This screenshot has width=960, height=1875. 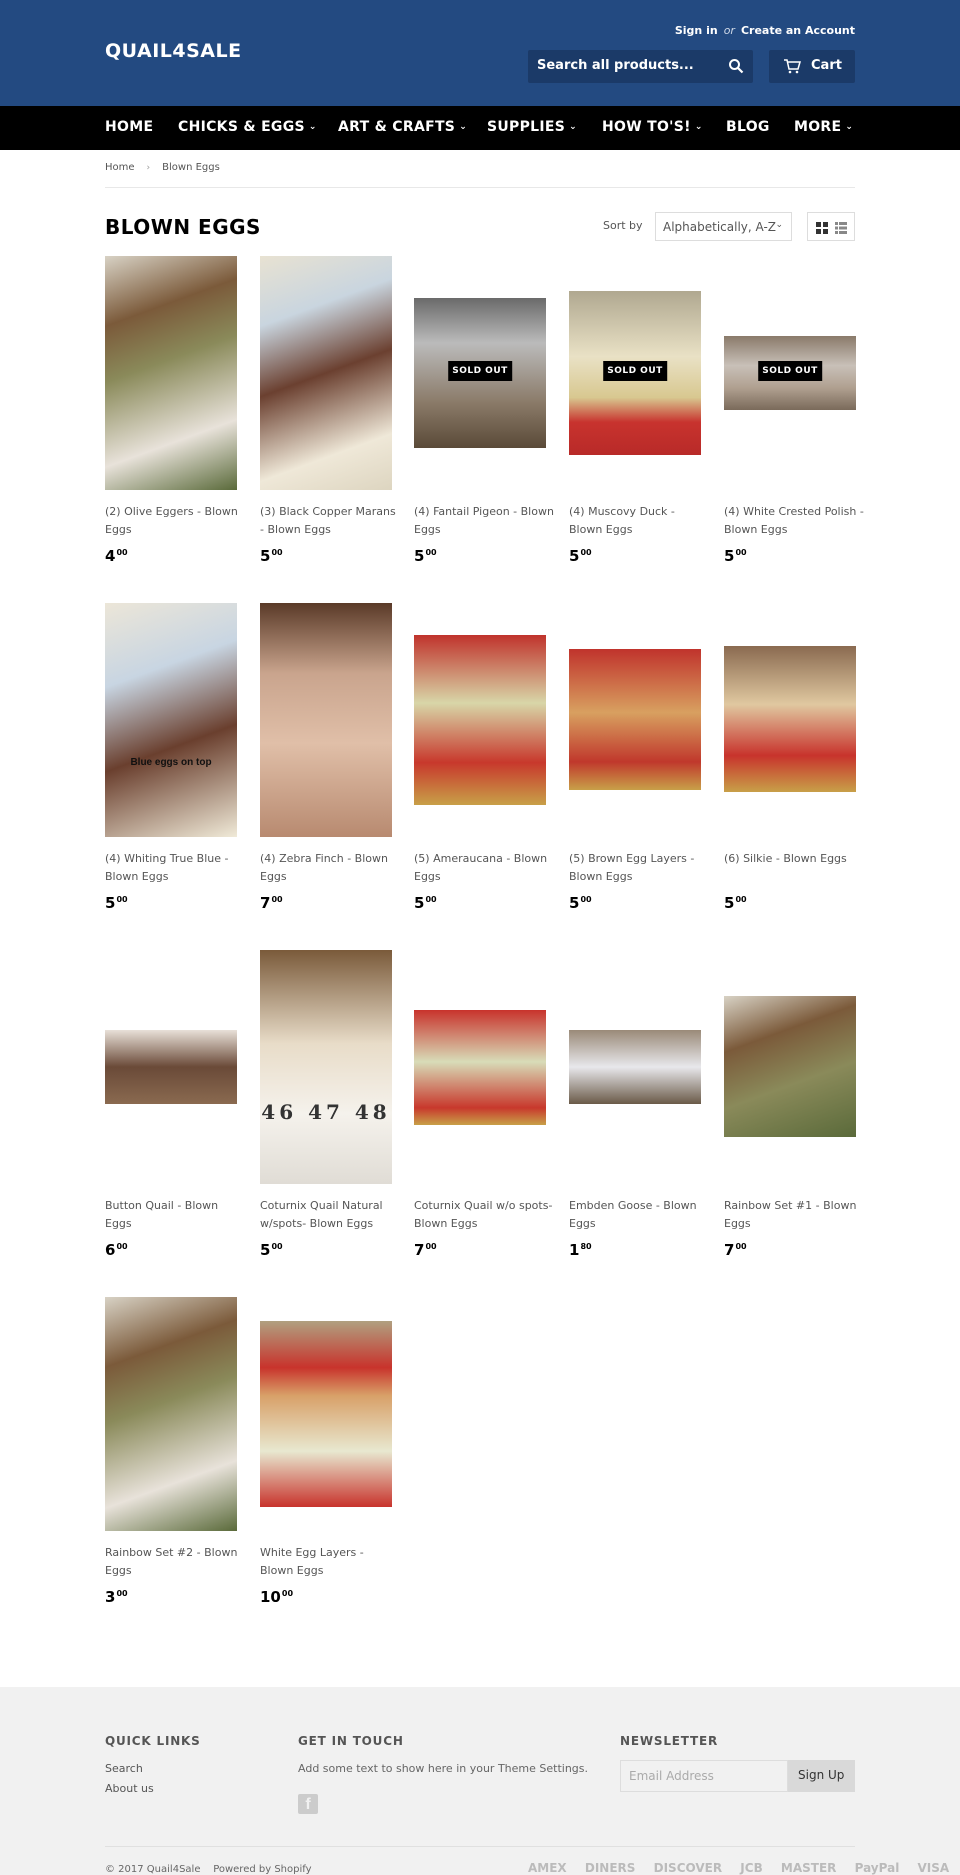 I want to click on product-price: 500, so click(x=580, y=556).